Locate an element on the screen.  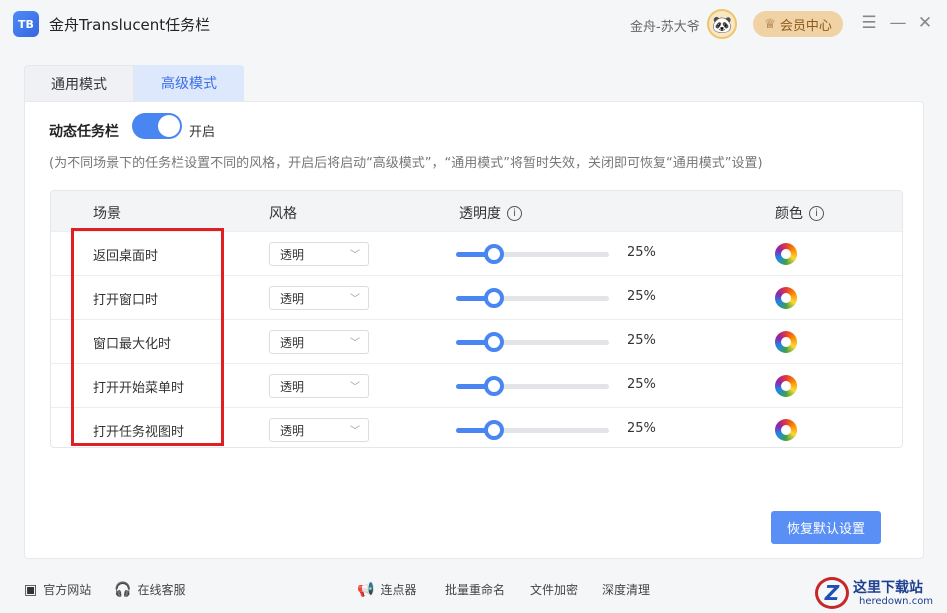
vip-center-label: 会员中心 is located at coordinates (805, 26).